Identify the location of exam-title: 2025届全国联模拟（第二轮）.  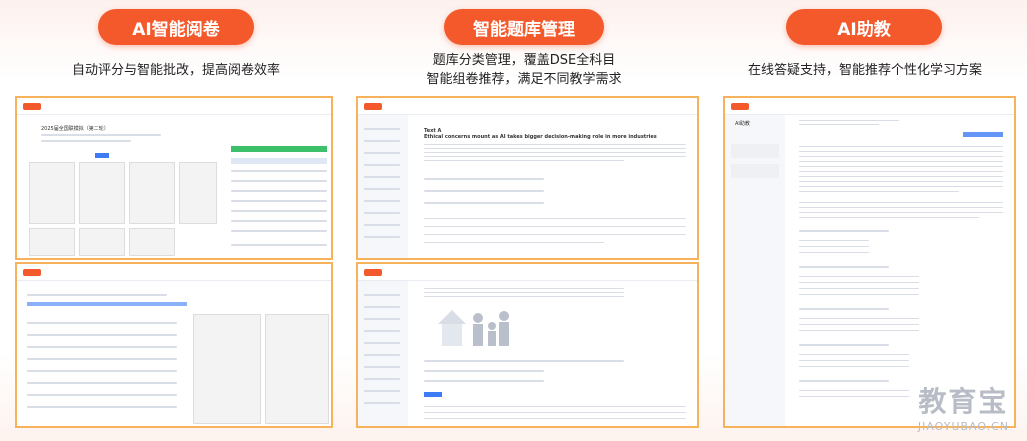
(75, 129).